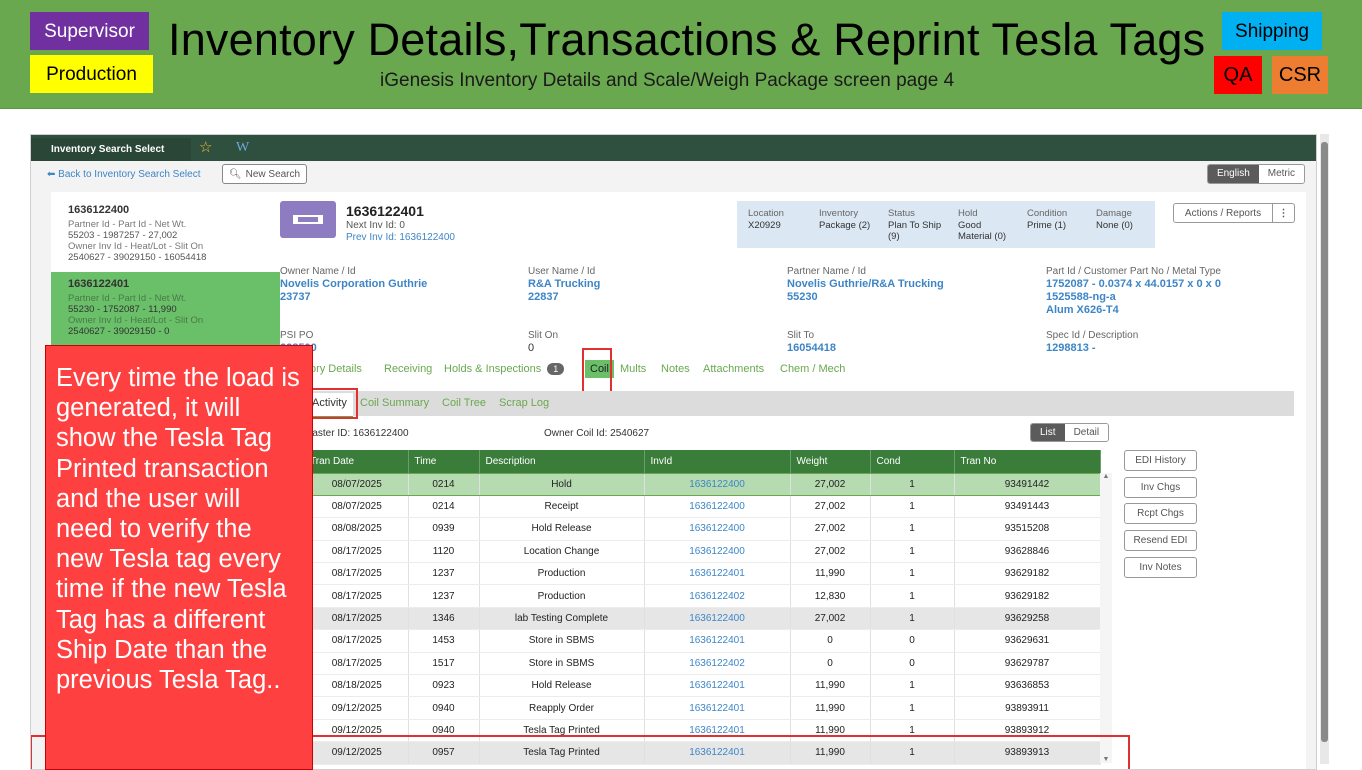  I want to click on list-view-toggle: List, so click(1048, 432).